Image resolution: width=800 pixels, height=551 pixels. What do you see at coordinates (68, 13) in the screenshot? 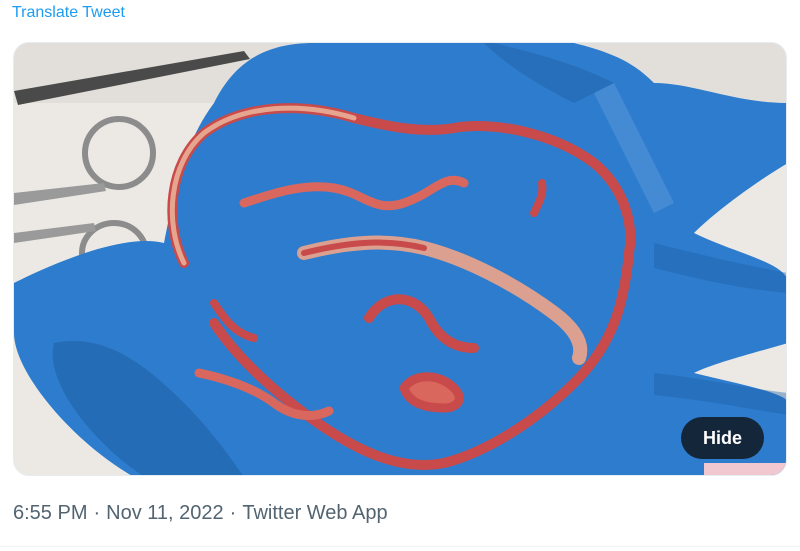
I see `translate-tweet-link: Translate Tweet` at bounding box center [68, 13].